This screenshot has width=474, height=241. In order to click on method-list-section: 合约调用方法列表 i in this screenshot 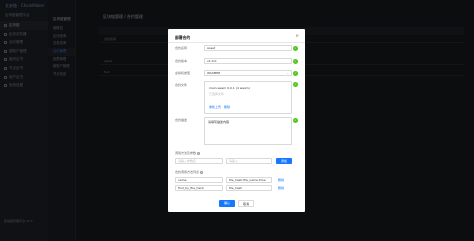, I will do `click(189, 172)`.